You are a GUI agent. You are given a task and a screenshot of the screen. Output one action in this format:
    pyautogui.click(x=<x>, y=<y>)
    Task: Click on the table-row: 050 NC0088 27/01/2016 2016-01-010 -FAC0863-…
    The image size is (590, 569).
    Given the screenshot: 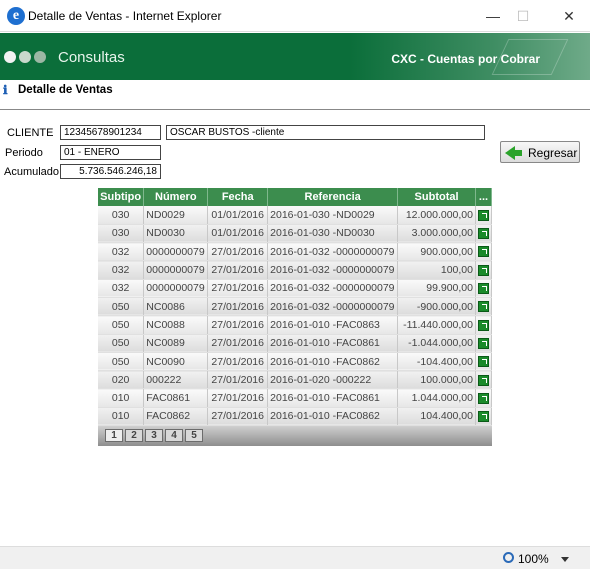 What is the action you would take?
    pyautogui.click(x=295, y=325)
    